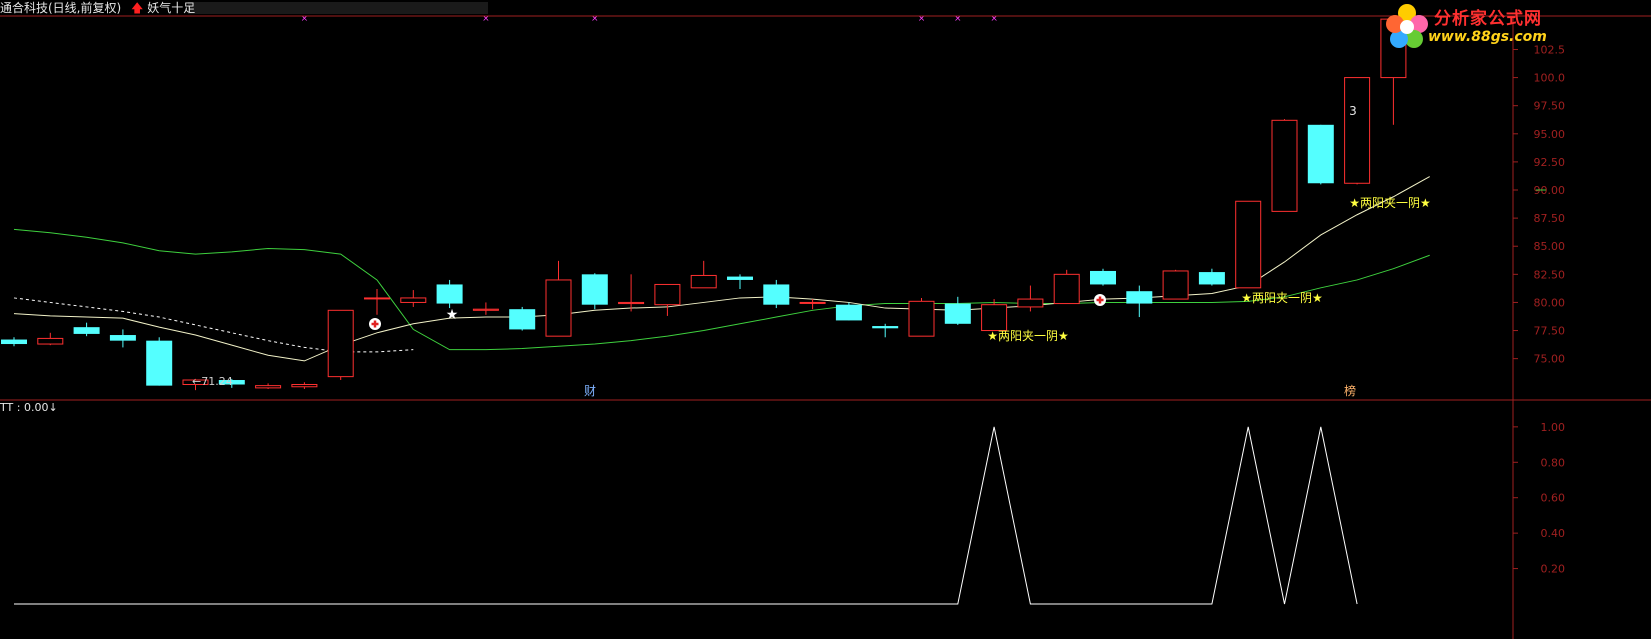 Image resolution: width=1651 pixels, height=639 pixels. I want to click on star-icon: ★, so click(452, 315).